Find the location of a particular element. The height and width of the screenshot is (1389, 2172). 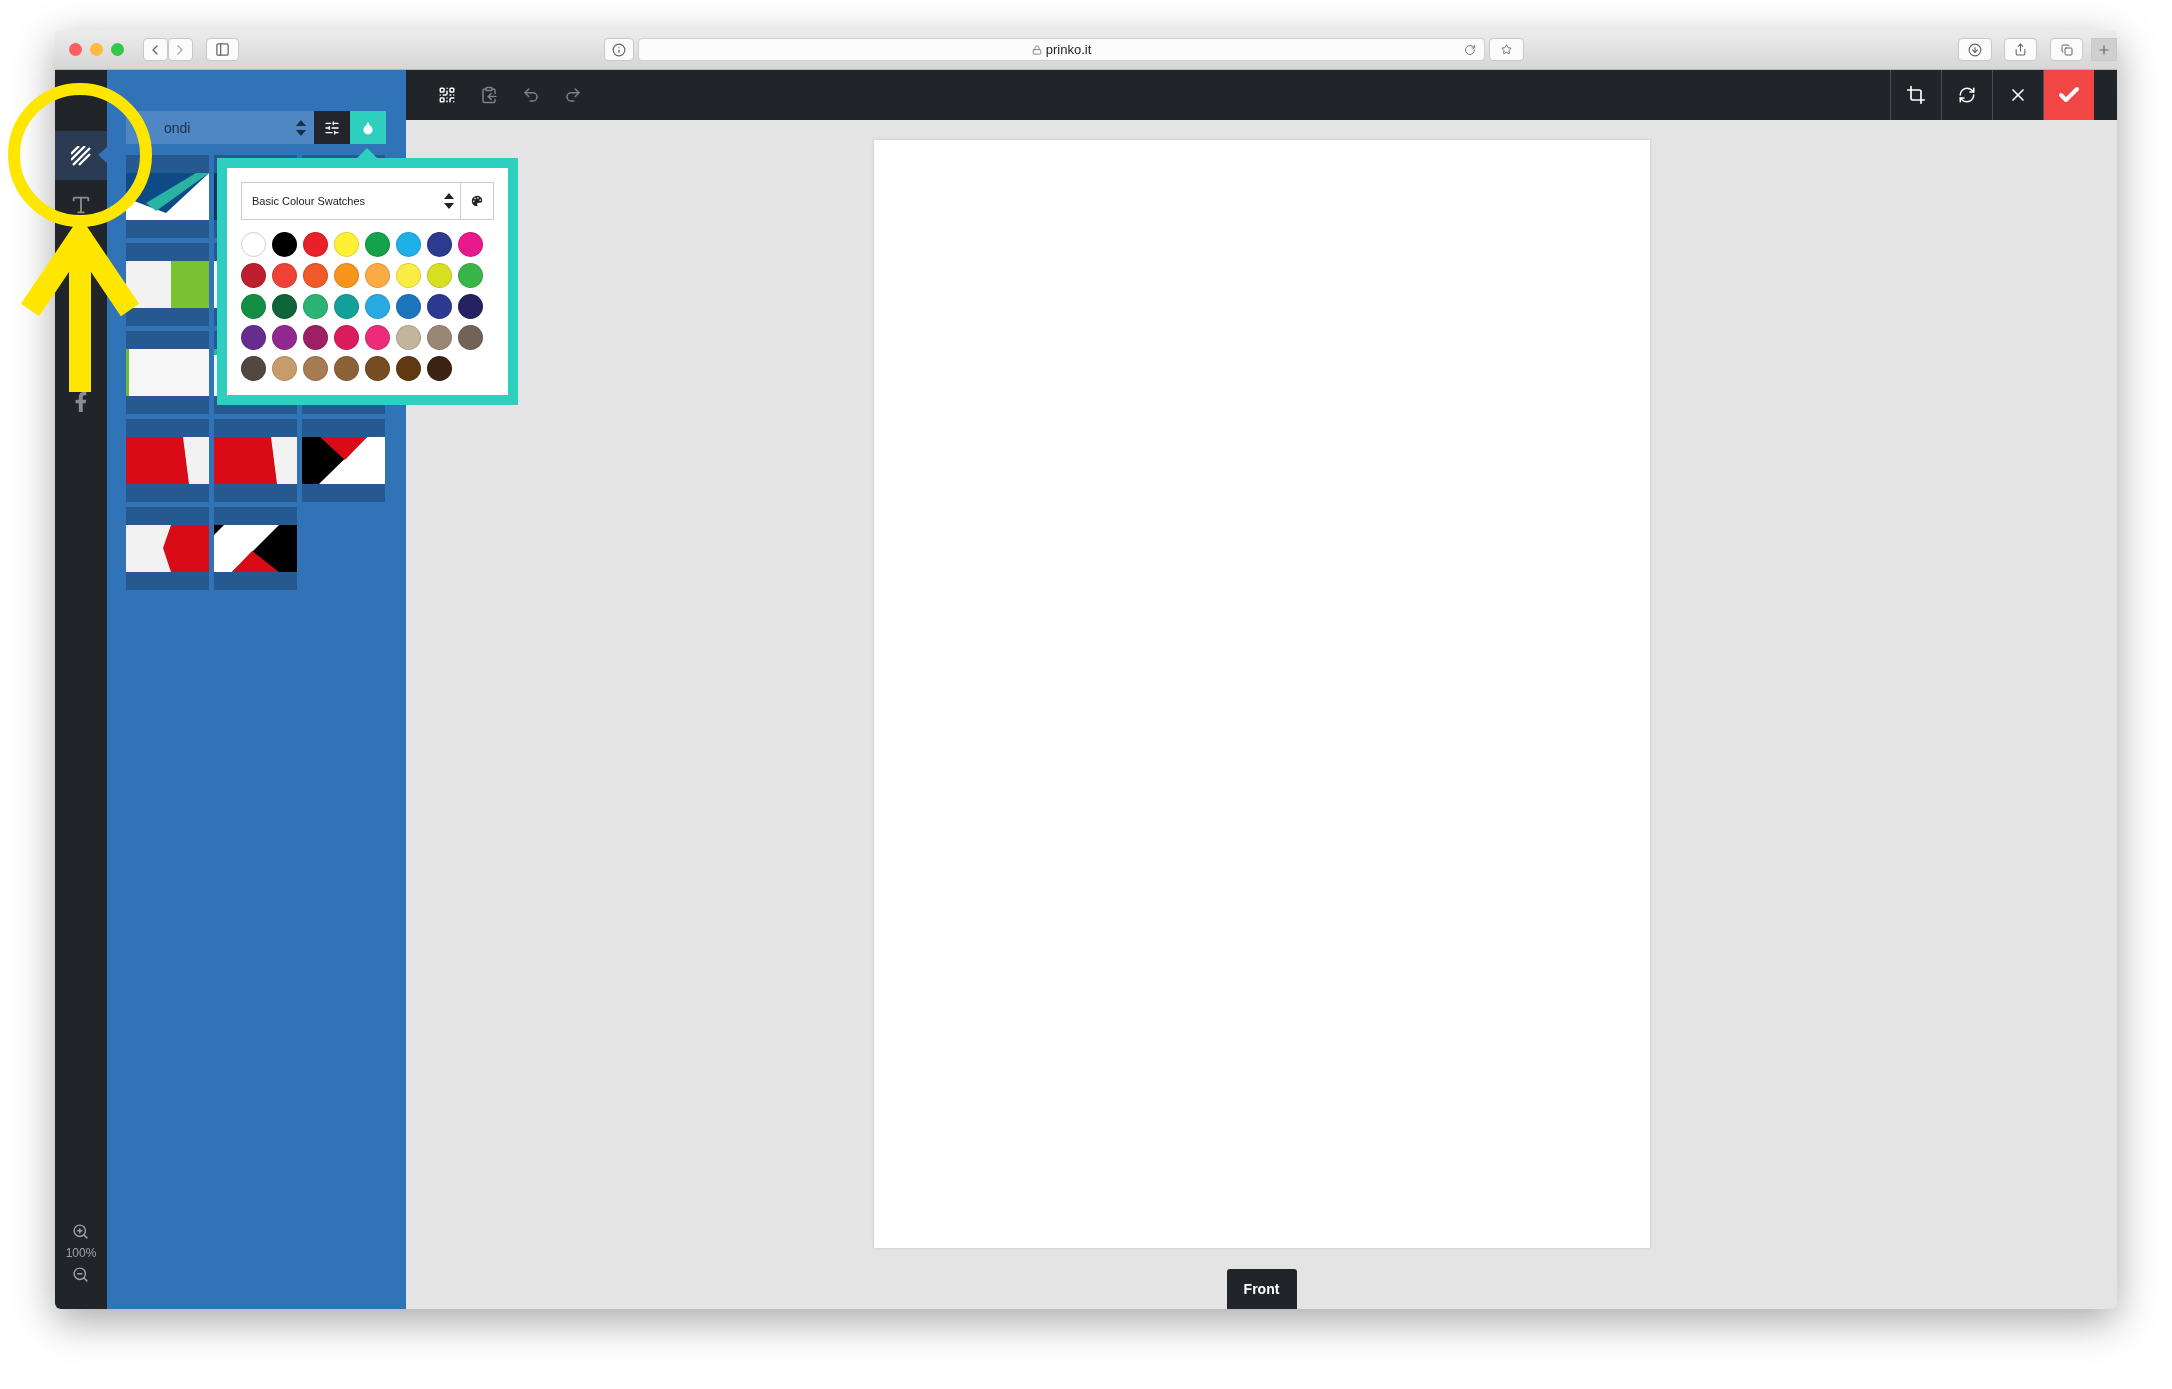

pattern-tool is located at coordinates (81, 155).